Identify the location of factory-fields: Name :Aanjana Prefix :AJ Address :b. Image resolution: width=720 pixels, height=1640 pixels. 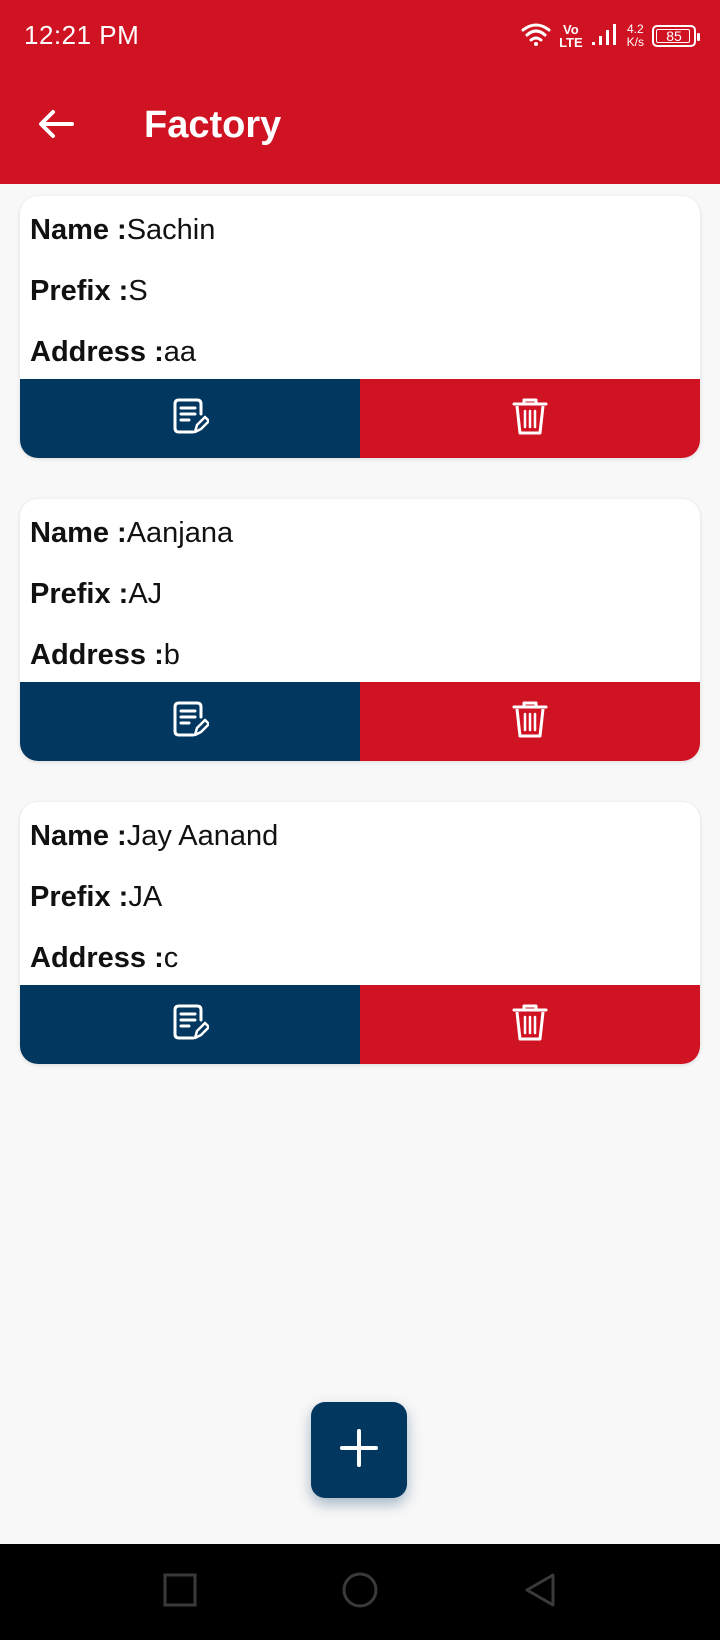
(360, 590).